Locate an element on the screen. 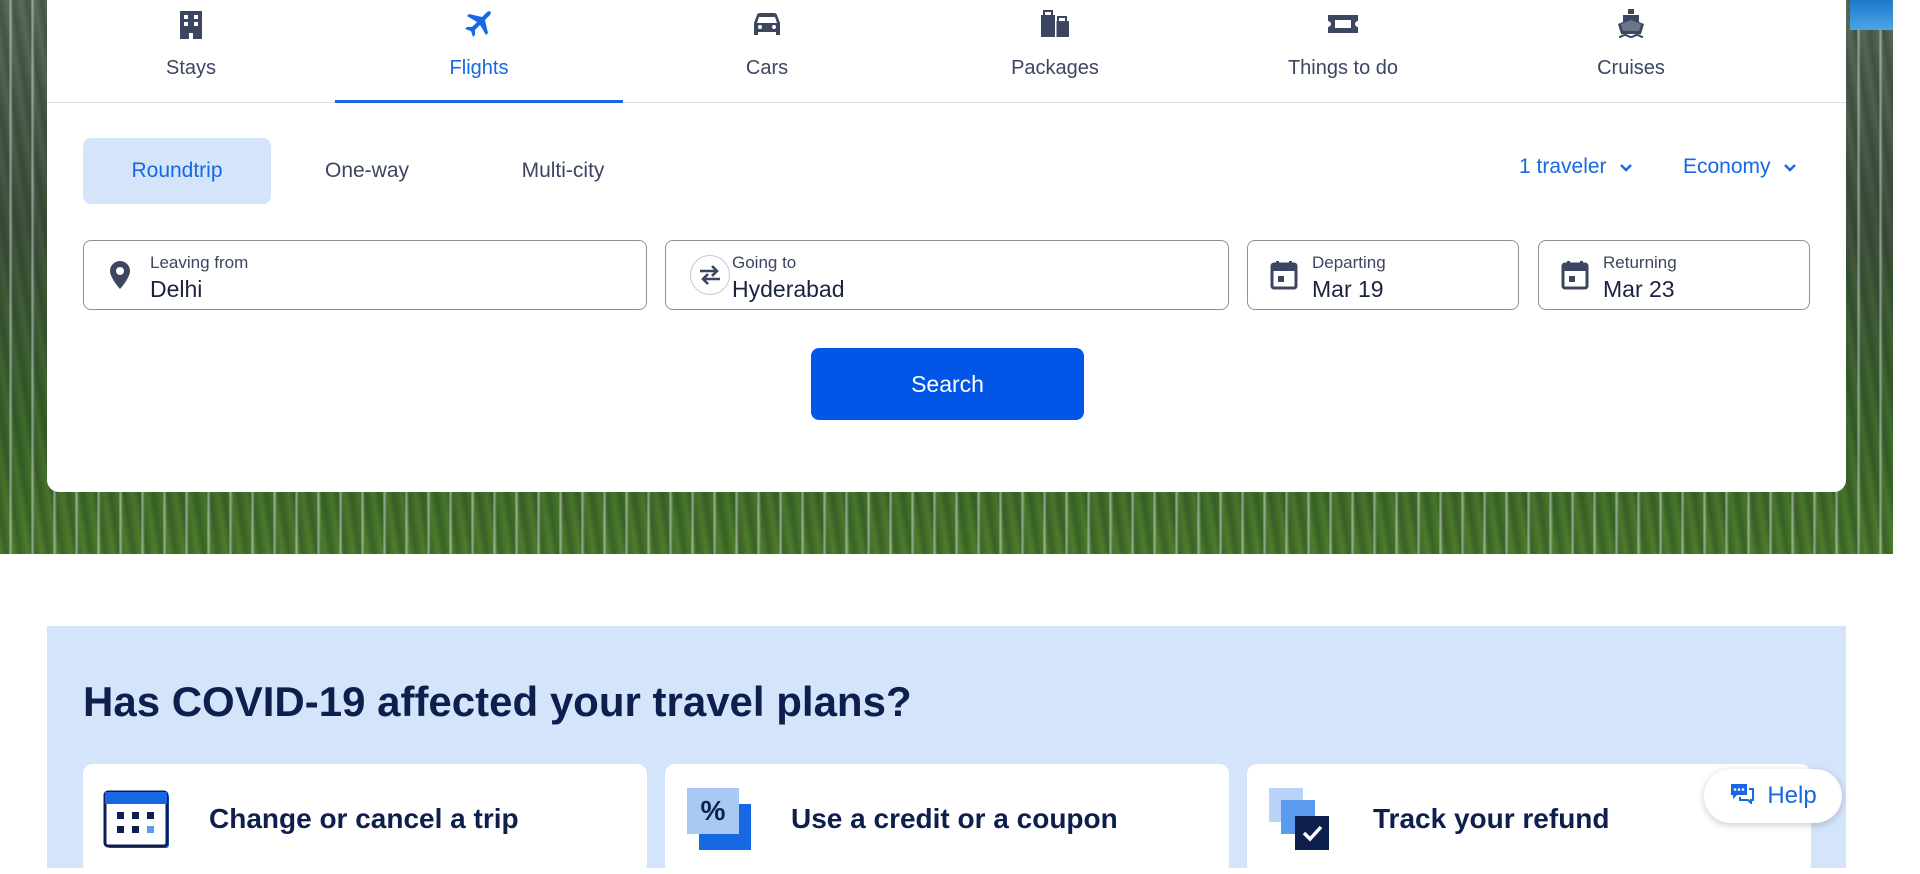 This screenshot has width=1920, height=874. tab-label: Cruises is located at coordinates (1631, 68).